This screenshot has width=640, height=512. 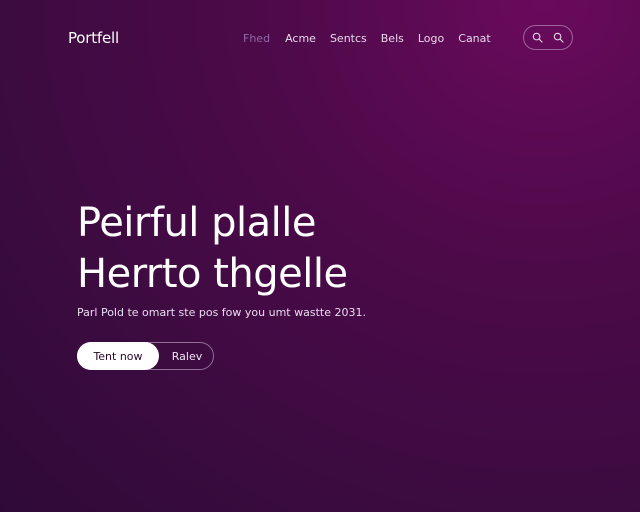 I want to click on nav-item-canat: Canat, so click(x=474, y=38).